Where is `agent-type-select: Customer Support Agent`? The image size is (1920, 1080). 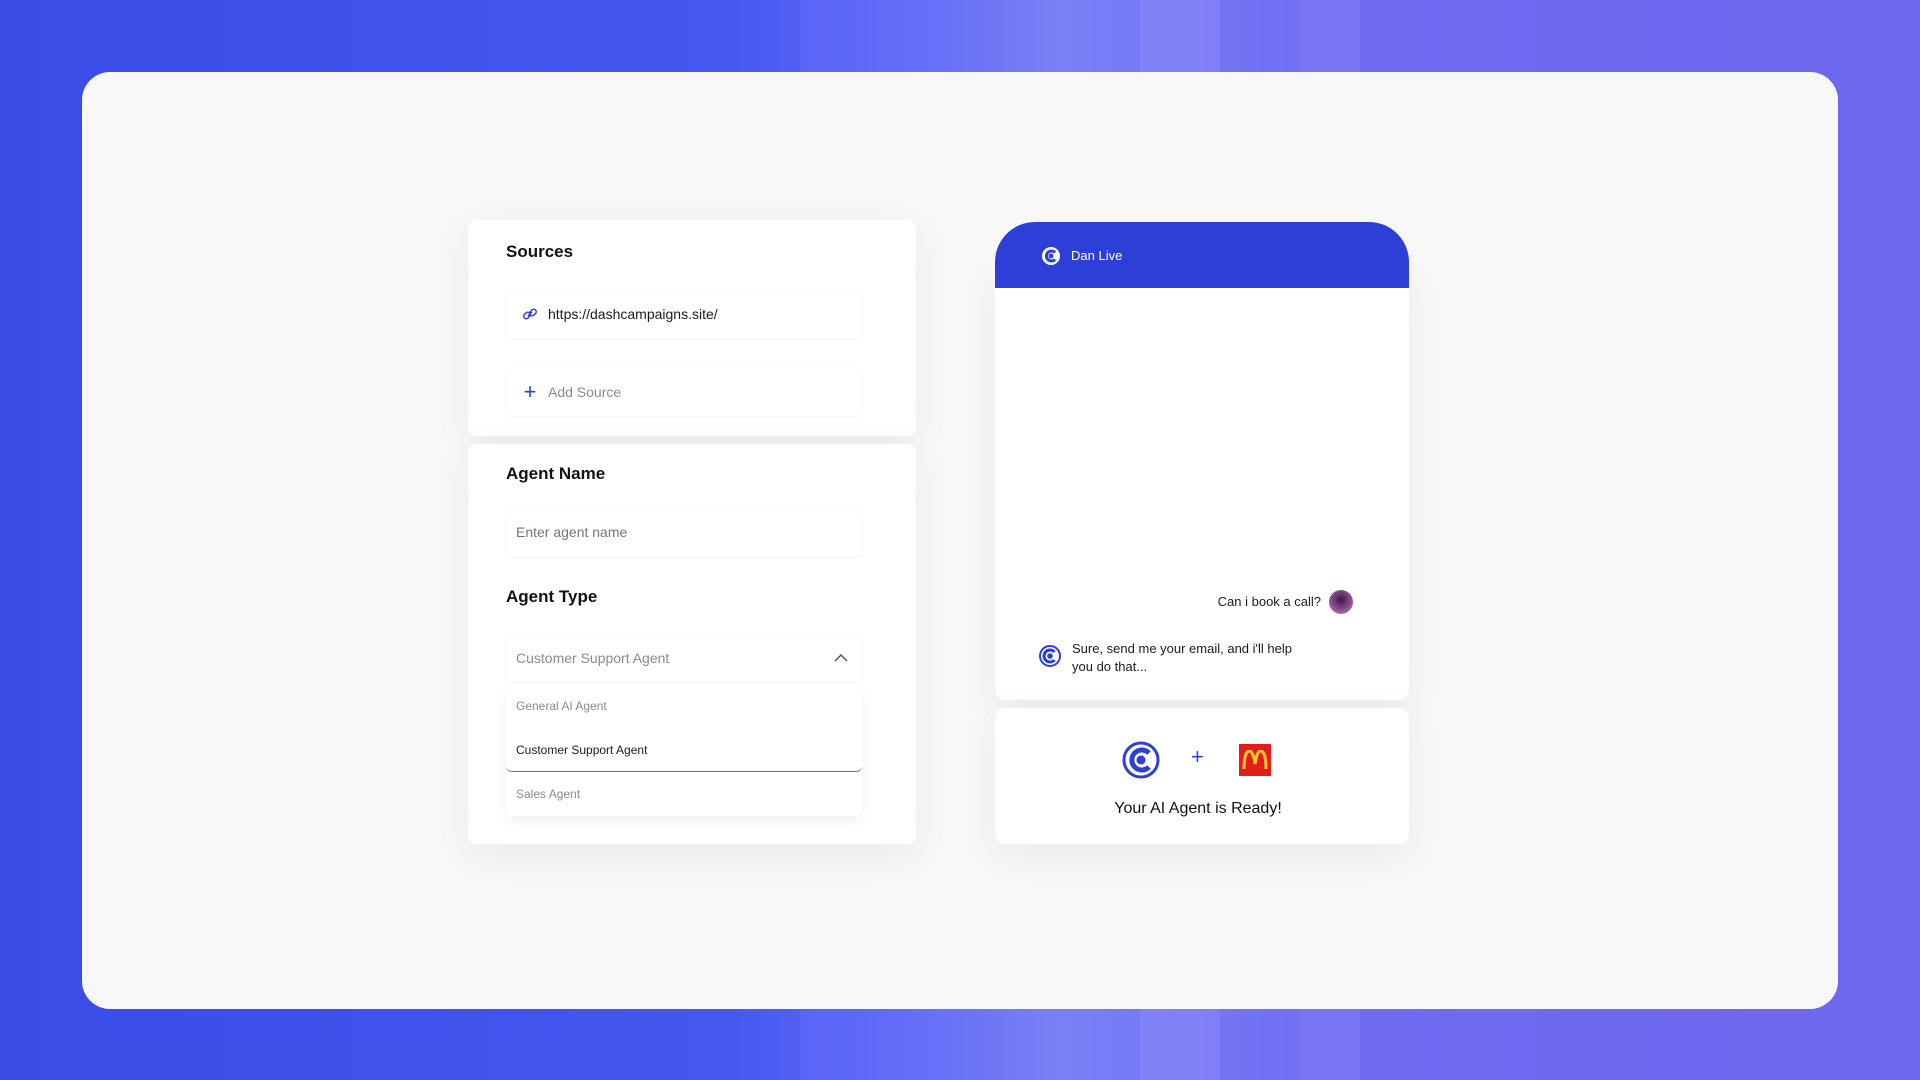
agent-type-select: Customer Support Agent is located at coordinates (684, 658).